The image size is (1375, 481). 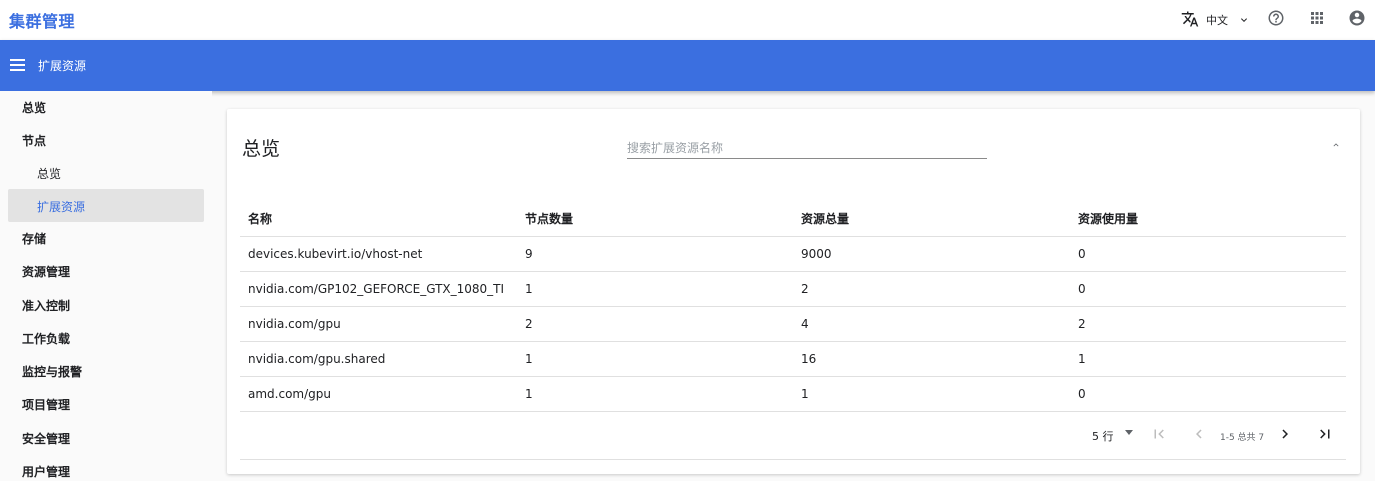 What do you see at coordinates (52, 372) in the screenshot?
I see `sidebar-item-label: 监控与报警` at bounding box center [52, 372].